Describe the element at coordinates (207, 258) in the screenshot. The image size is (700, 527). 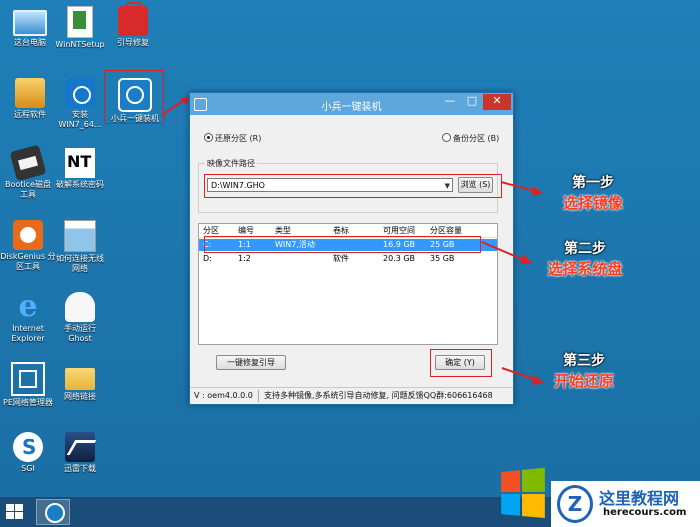
I see `cell-partition: D:` at that location.